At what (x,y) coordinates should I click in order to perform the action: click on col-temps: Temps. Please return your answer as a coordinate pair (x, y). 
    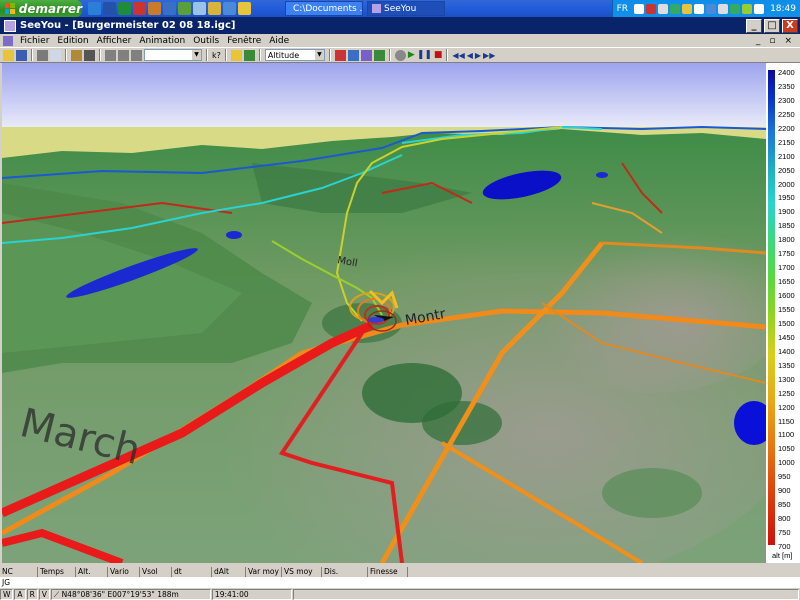
    Looking at the image, I should click on (57, 572).